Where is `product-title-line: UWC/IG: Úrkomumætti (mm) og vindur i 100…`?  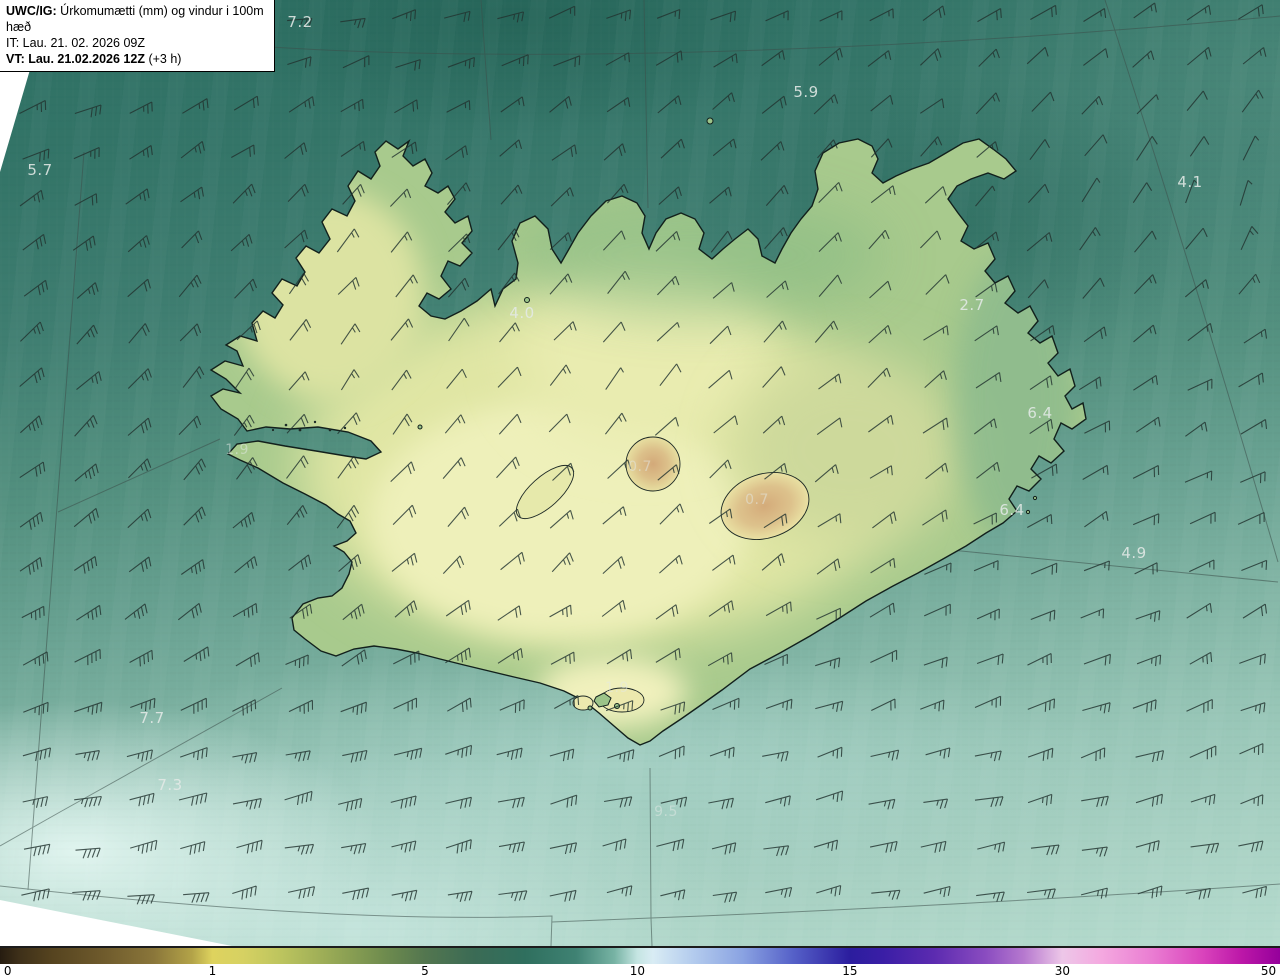 product-title-line: UWC/IG: Úrkomumætti (mm) og vindur i 100… is located at coordinates (135, 19).